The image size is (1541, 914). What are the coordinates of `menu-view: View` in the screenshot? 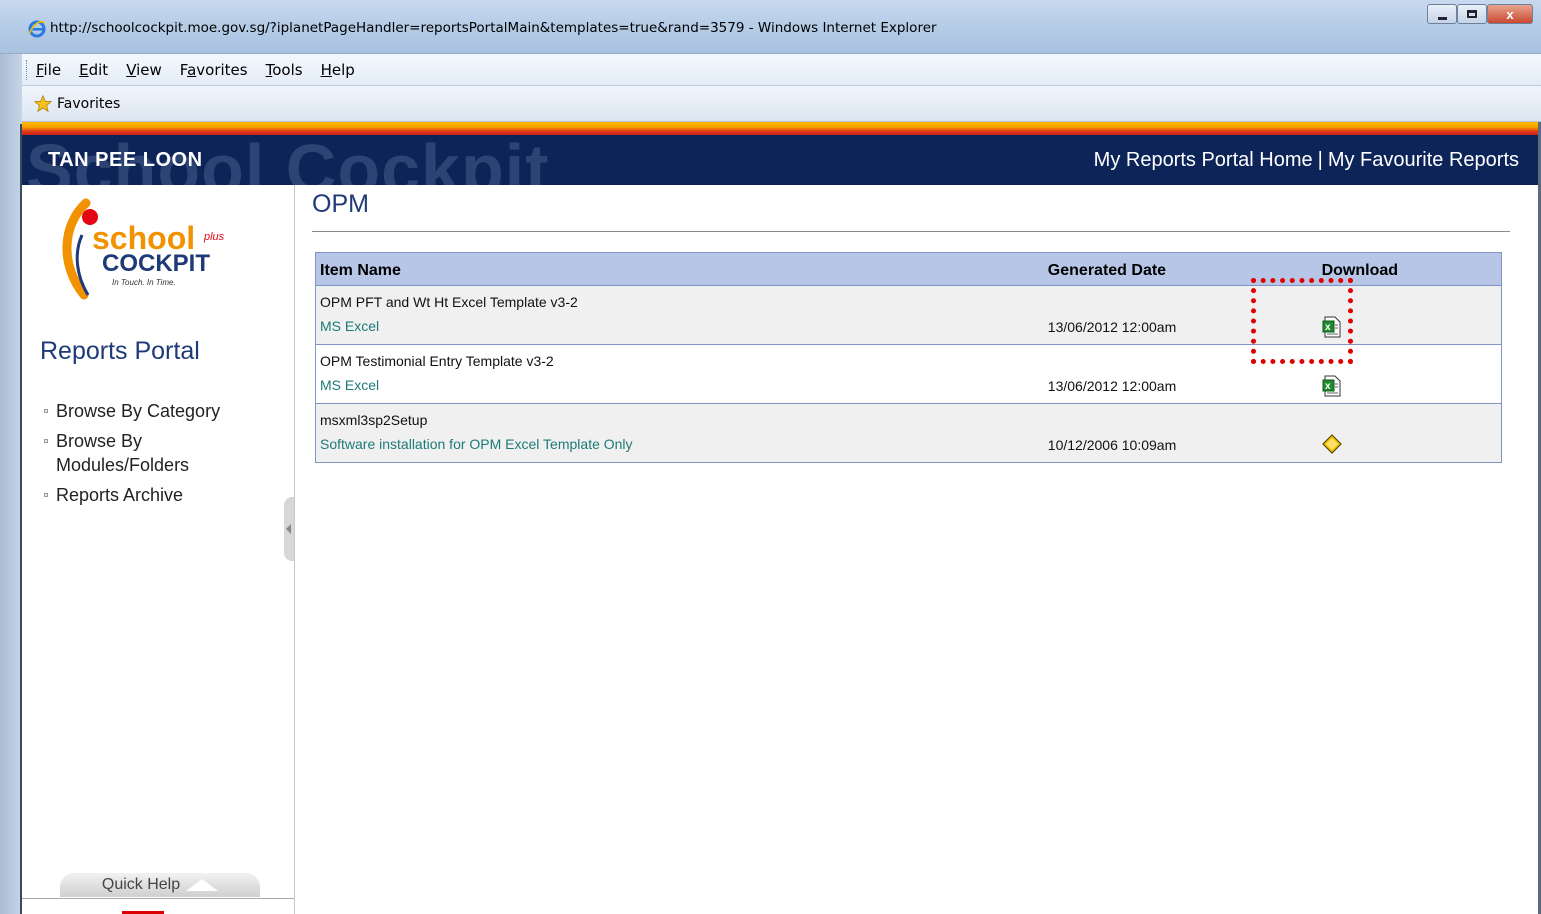 It's located at (144, 70).